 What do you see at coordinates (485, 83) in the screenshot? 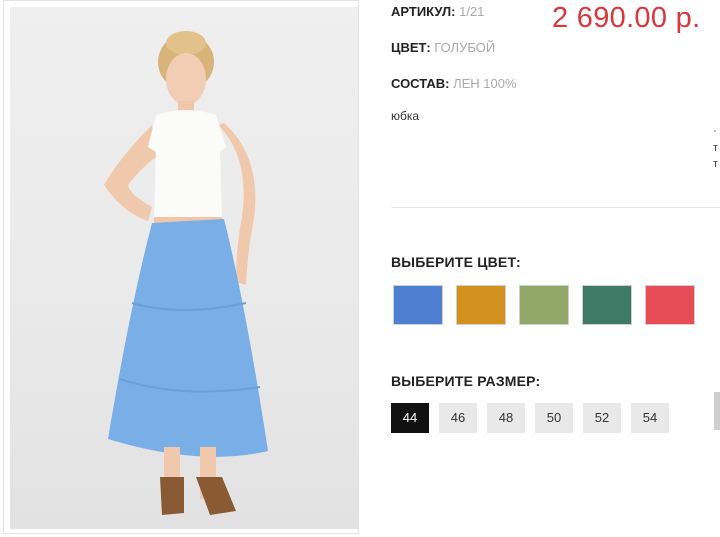
I see `material-value: ЛЕН 100%` at bounding box center [485, 83].